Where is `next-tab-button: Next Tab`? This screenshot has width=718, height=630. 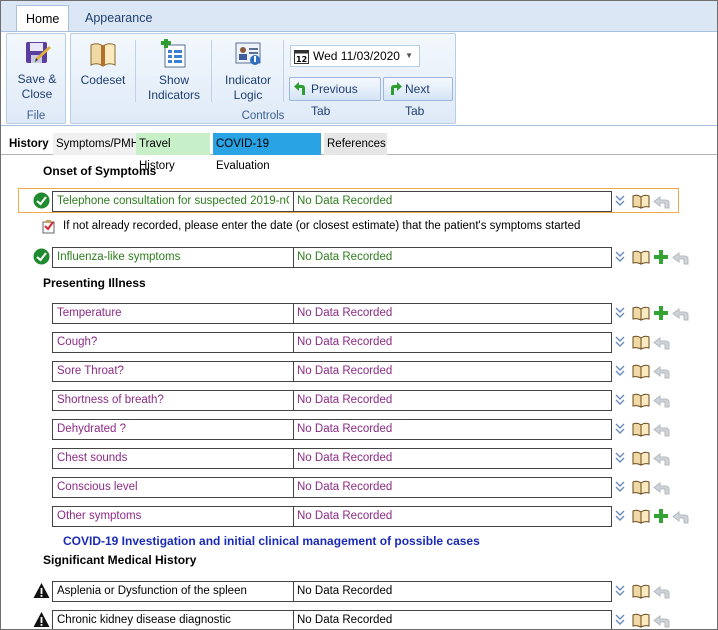
next-tab-button: Next Tab is located at coordinates (418, 97).